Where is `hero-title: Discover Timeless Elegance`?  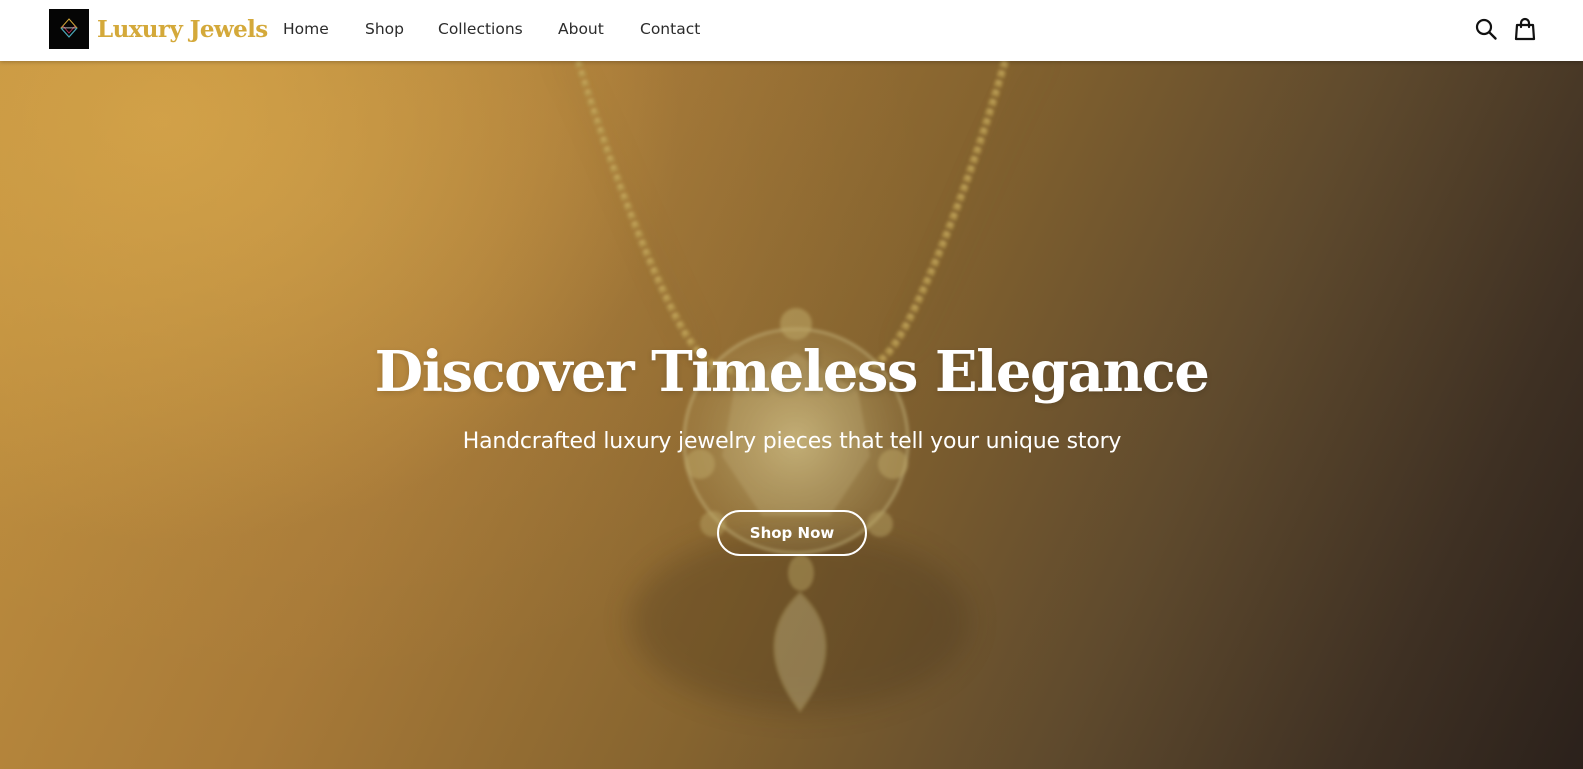 hero-title: Discover Timeless Elegance is located at coordinates (792, 372).